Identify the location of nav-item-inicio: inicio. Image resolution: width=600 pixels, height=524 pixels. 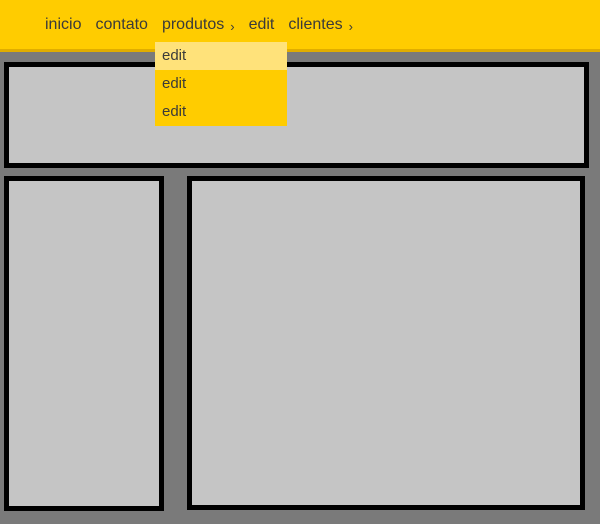
(63, 25).